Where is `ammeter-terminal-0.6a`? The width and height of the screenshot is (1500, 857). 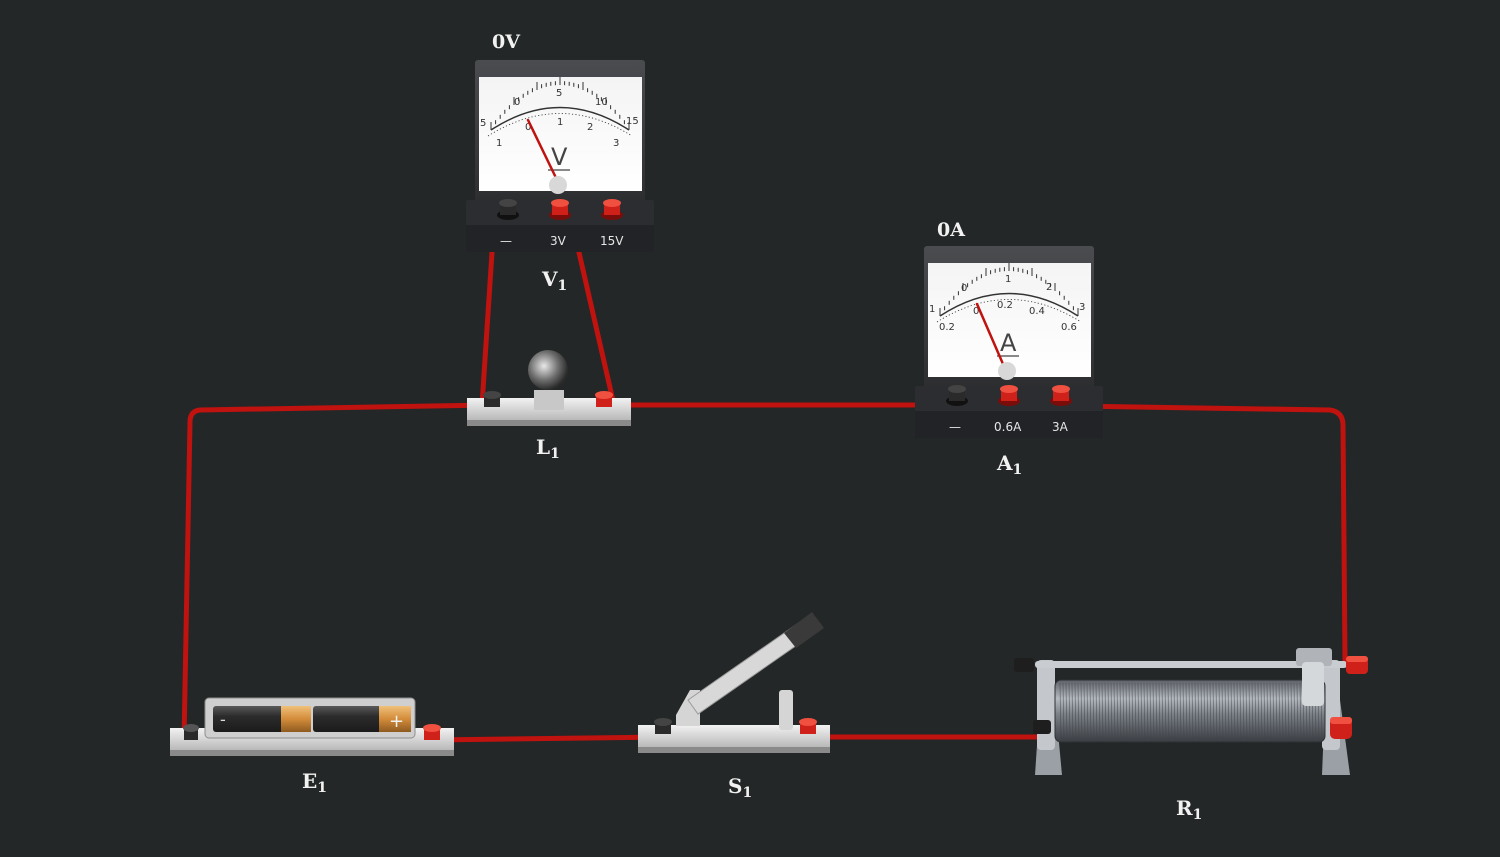 ammeter-terminal-0.6a is located at coordinates (1009, 395).